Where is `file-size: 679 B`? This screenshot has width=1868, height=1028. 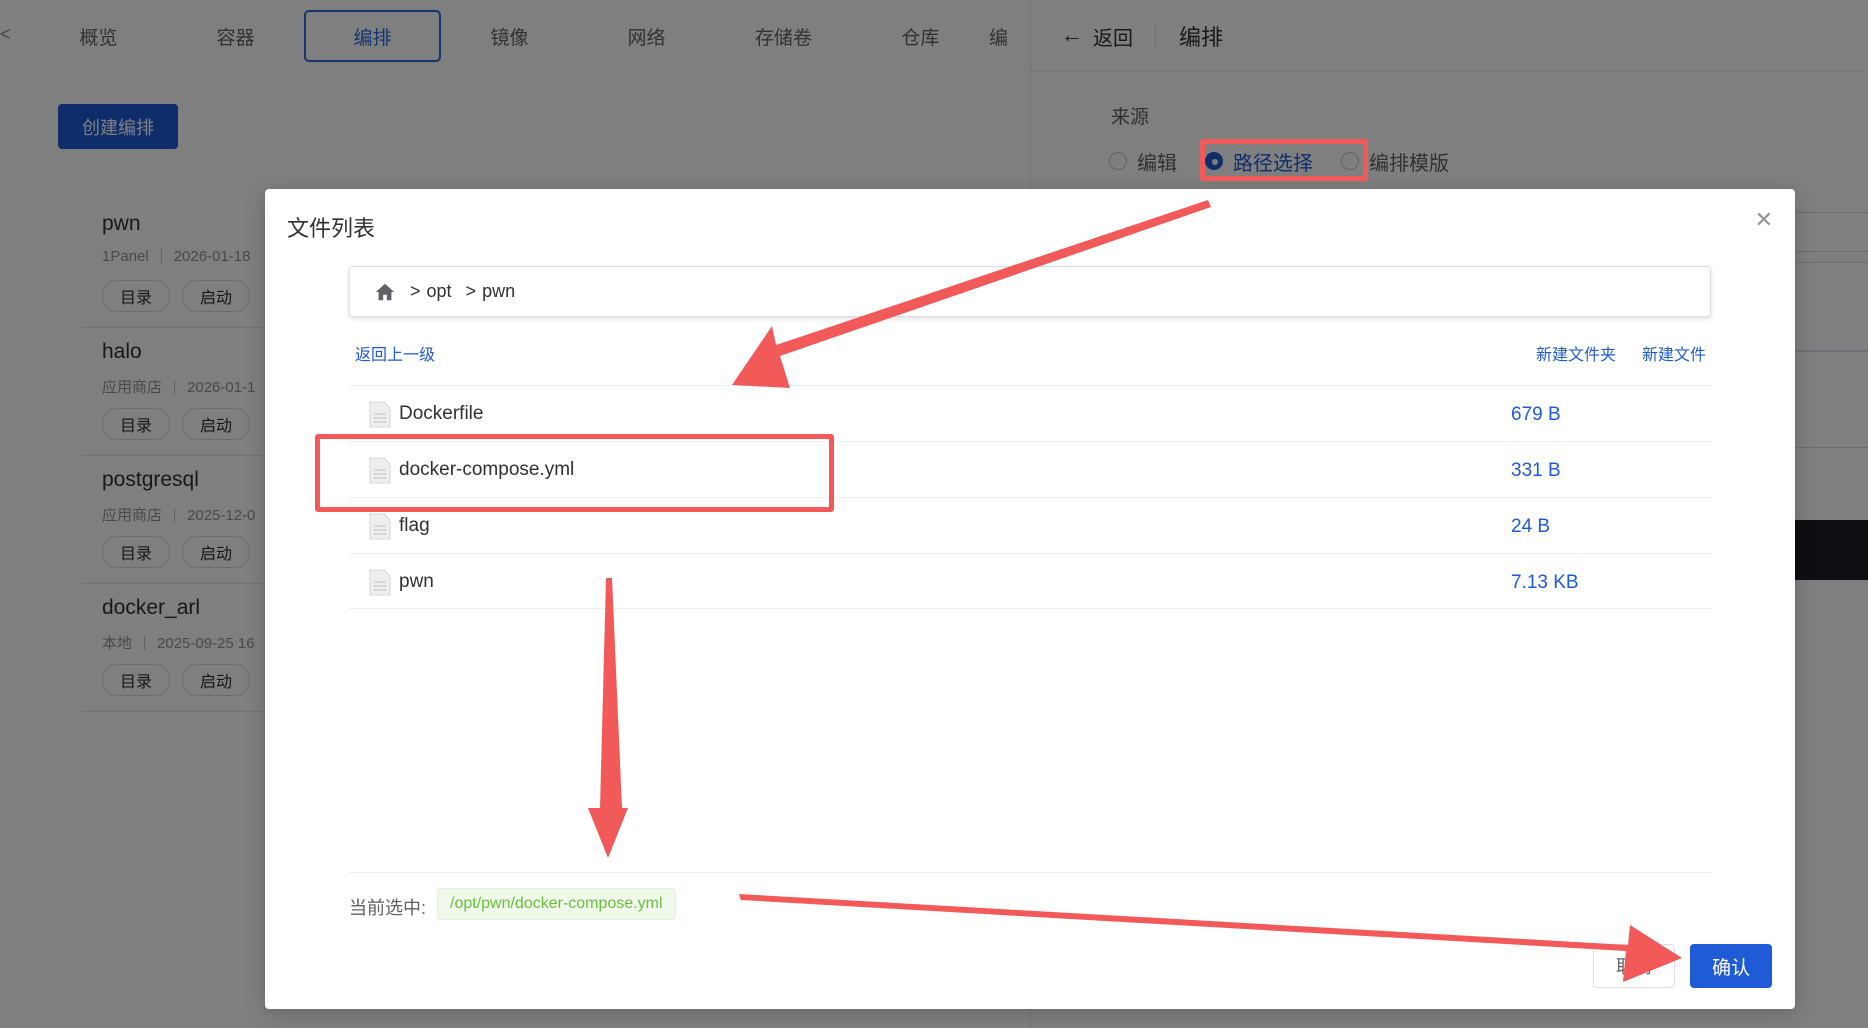
file-size: 679 B is located at coordinates (1536, 414).